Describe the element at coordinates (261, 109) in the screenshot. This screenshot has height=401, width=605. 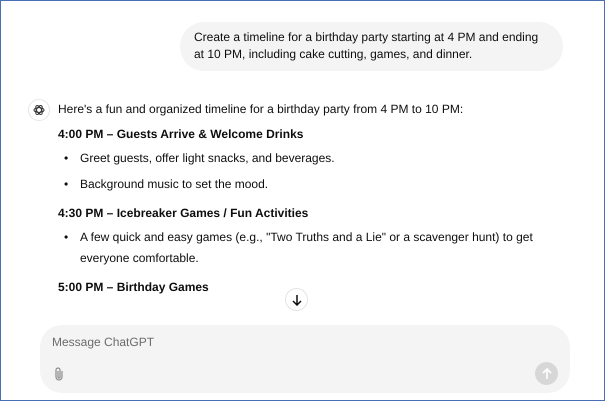
I see `intro-text: Here's a fun and organized timeline for a birthday party from 4 PM to 10 PM:` at that location.